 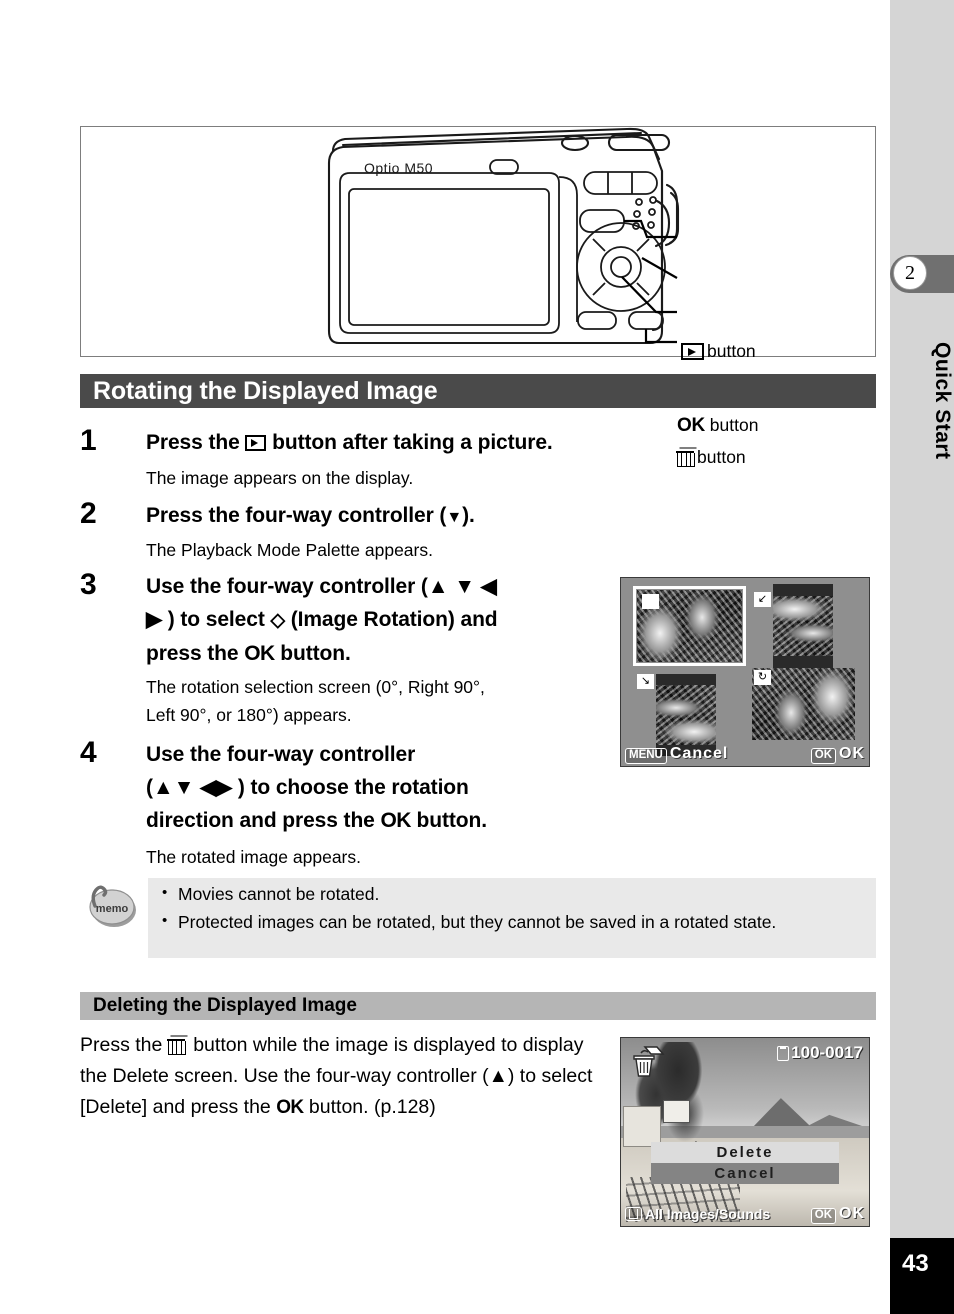 What do you see at coordinates (391, 619) in the screenshot?
I see `step-heading-text: (Image Rotation) and` at bounding box center [391, 619].